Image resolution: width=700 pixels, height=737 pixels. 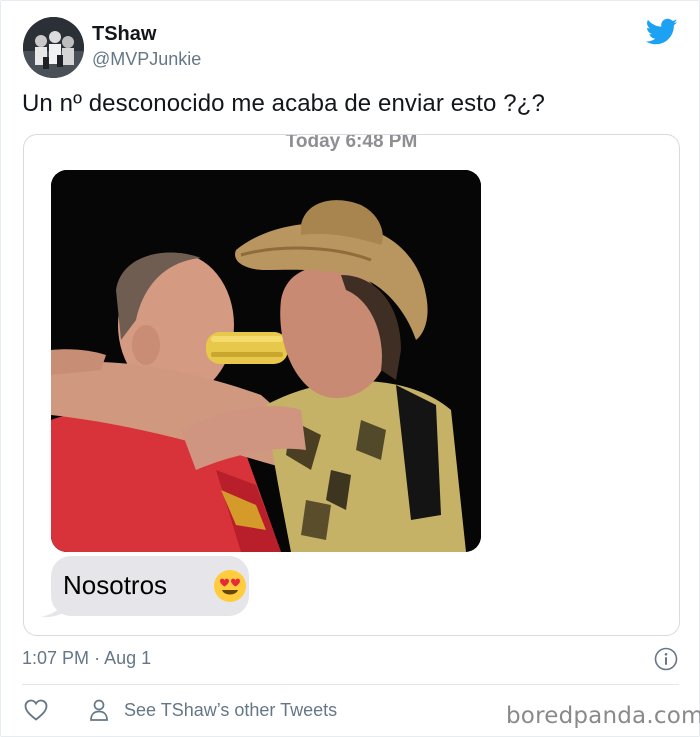 What do you see at coordinates (56, 658) in the screenshot?
I see `tweet-time: 1:07 PM` at bounding box center [56, 658].